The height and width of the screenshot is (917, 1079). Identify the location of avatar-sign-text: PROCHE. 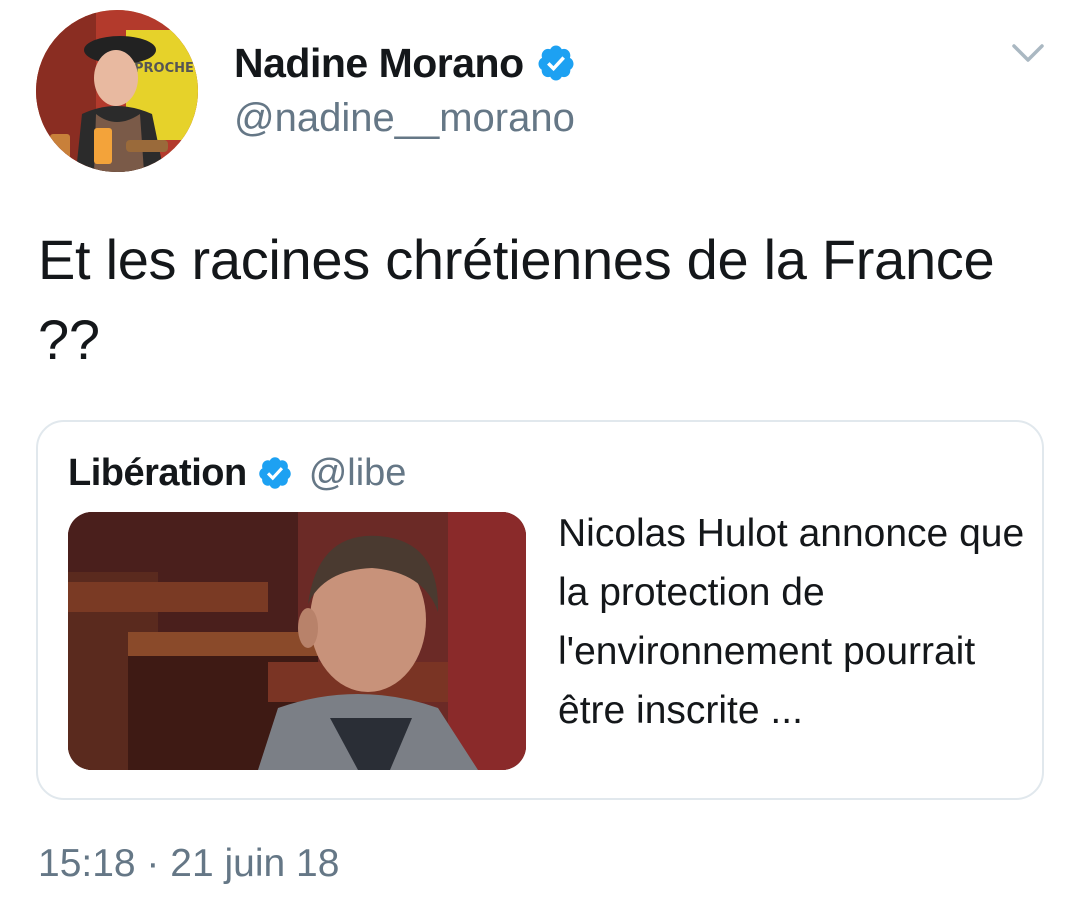
(164, 68).